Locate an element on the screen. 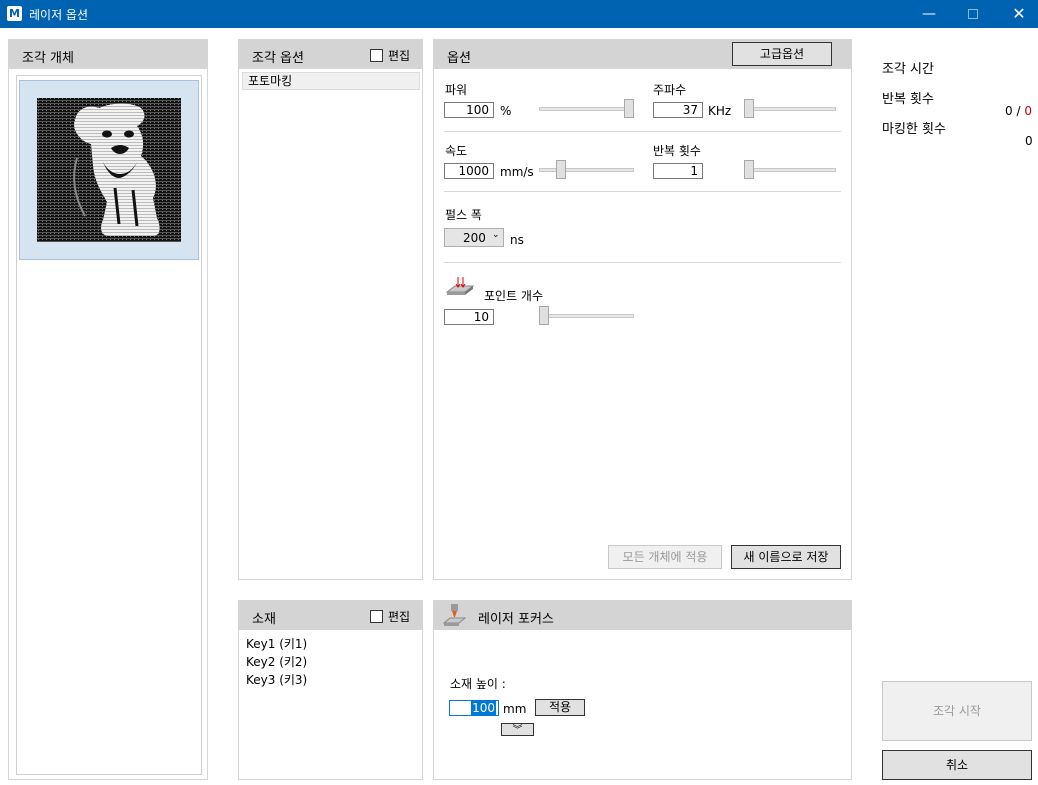 This screenshot has width=1038, height=785. close-button: ✕ is located at coordinates (1017, 14).